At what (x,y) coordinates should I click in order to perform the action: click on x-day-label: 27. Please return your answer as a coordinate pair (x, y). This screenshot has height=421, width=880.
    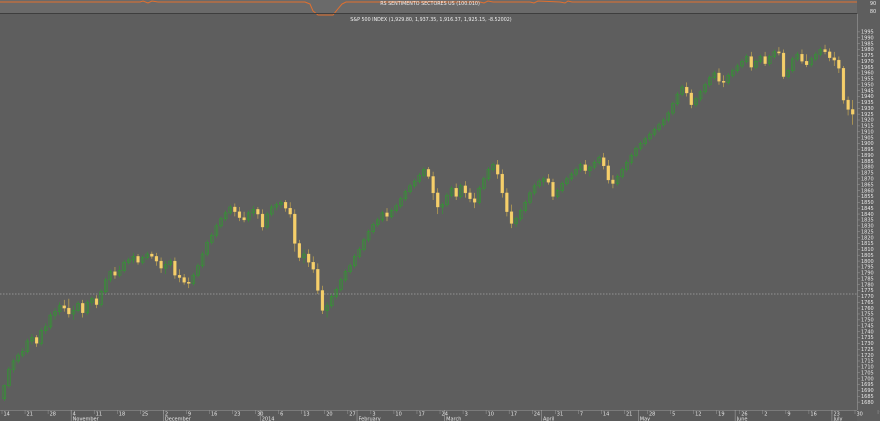
    Looking at the image, I should click on (352, 415).